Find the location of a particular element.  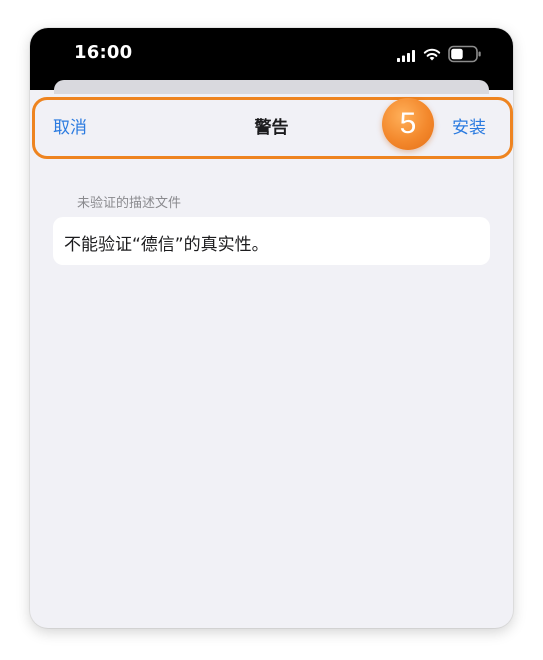

step-number-badge: 5 is located at coordinates (408, 124).